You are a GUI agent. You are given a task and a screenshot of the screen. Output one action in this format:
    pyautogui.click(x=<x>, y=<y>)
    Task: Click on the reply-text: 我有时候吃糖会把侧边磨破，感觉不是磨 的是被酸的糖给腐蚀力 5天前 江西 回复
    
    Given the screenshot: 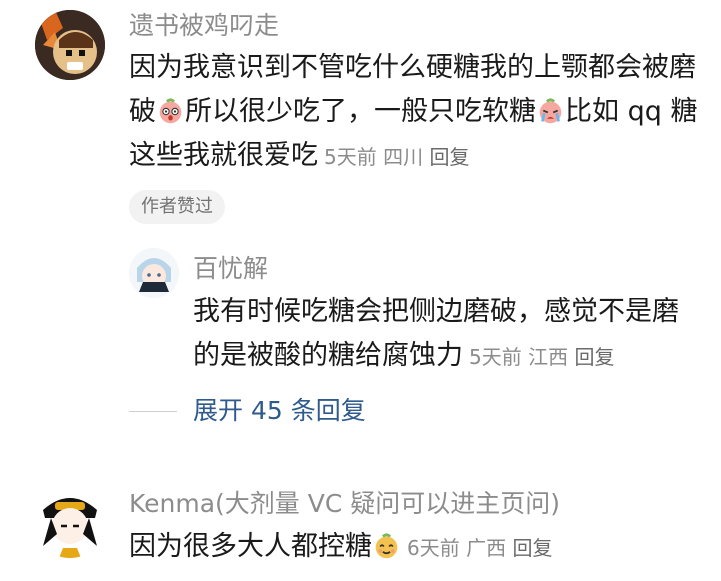 What is the action you would take?
    pyautogui.click(x=453, y=334)
    